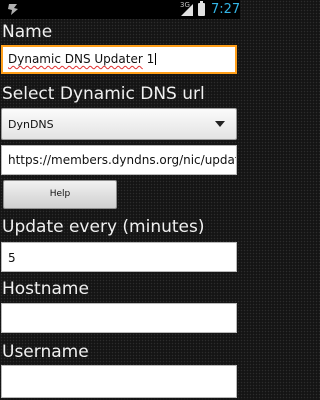  What do you see at coordinates (119, 124) in the screenshot?
I see `dns-url-dropdown: DynDNS` at bounding box center [119, 124].